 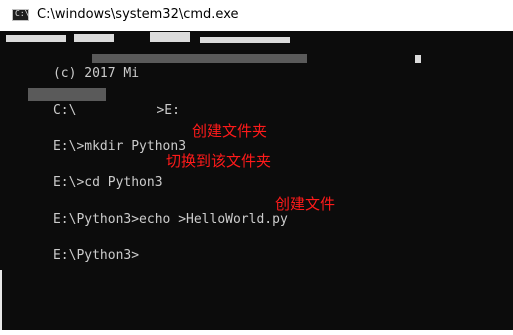 What do you see at coordinates (96, 255) in the screenshot?
I see `current-prompt: E:\Python3>` at bounding box center [96, 255].